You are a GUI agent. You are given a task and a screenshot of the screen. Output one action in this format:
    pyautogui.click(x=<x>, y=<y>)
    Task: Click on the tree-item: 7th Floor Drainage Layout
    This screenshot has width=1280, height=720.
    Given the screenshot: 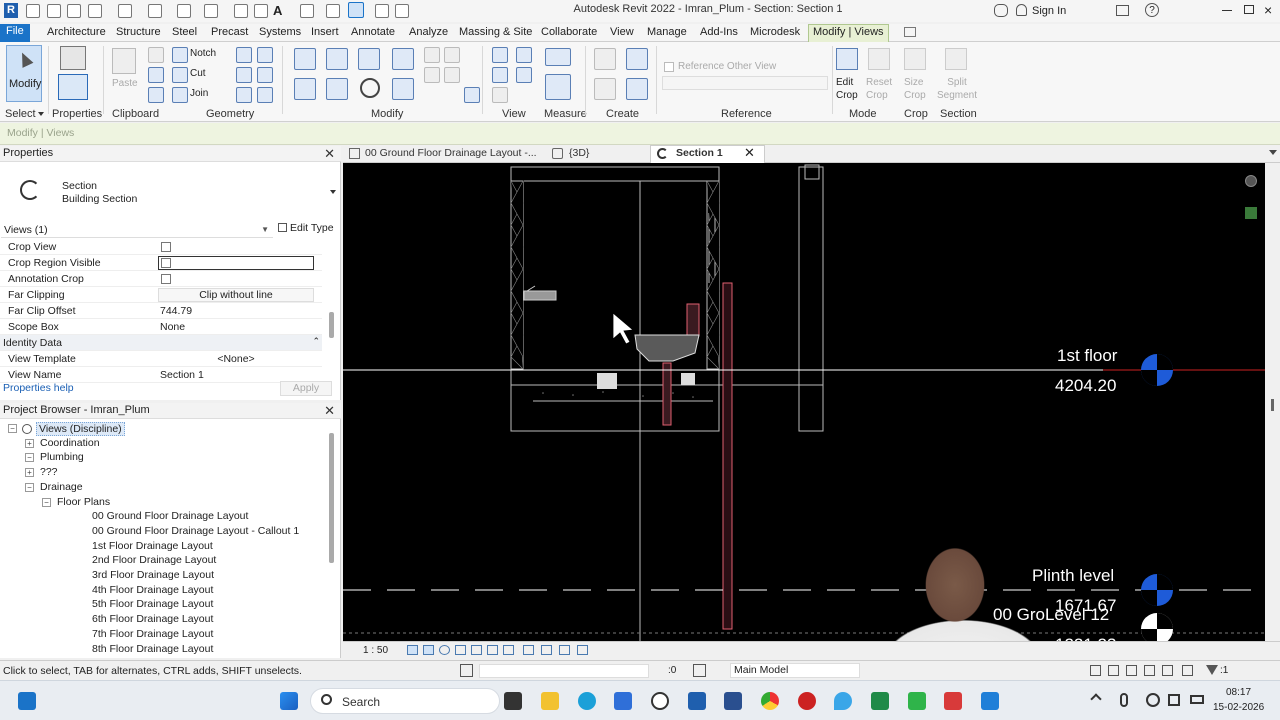 What is the action you would take?
    pyautogui.click(x=152, y=634)
    